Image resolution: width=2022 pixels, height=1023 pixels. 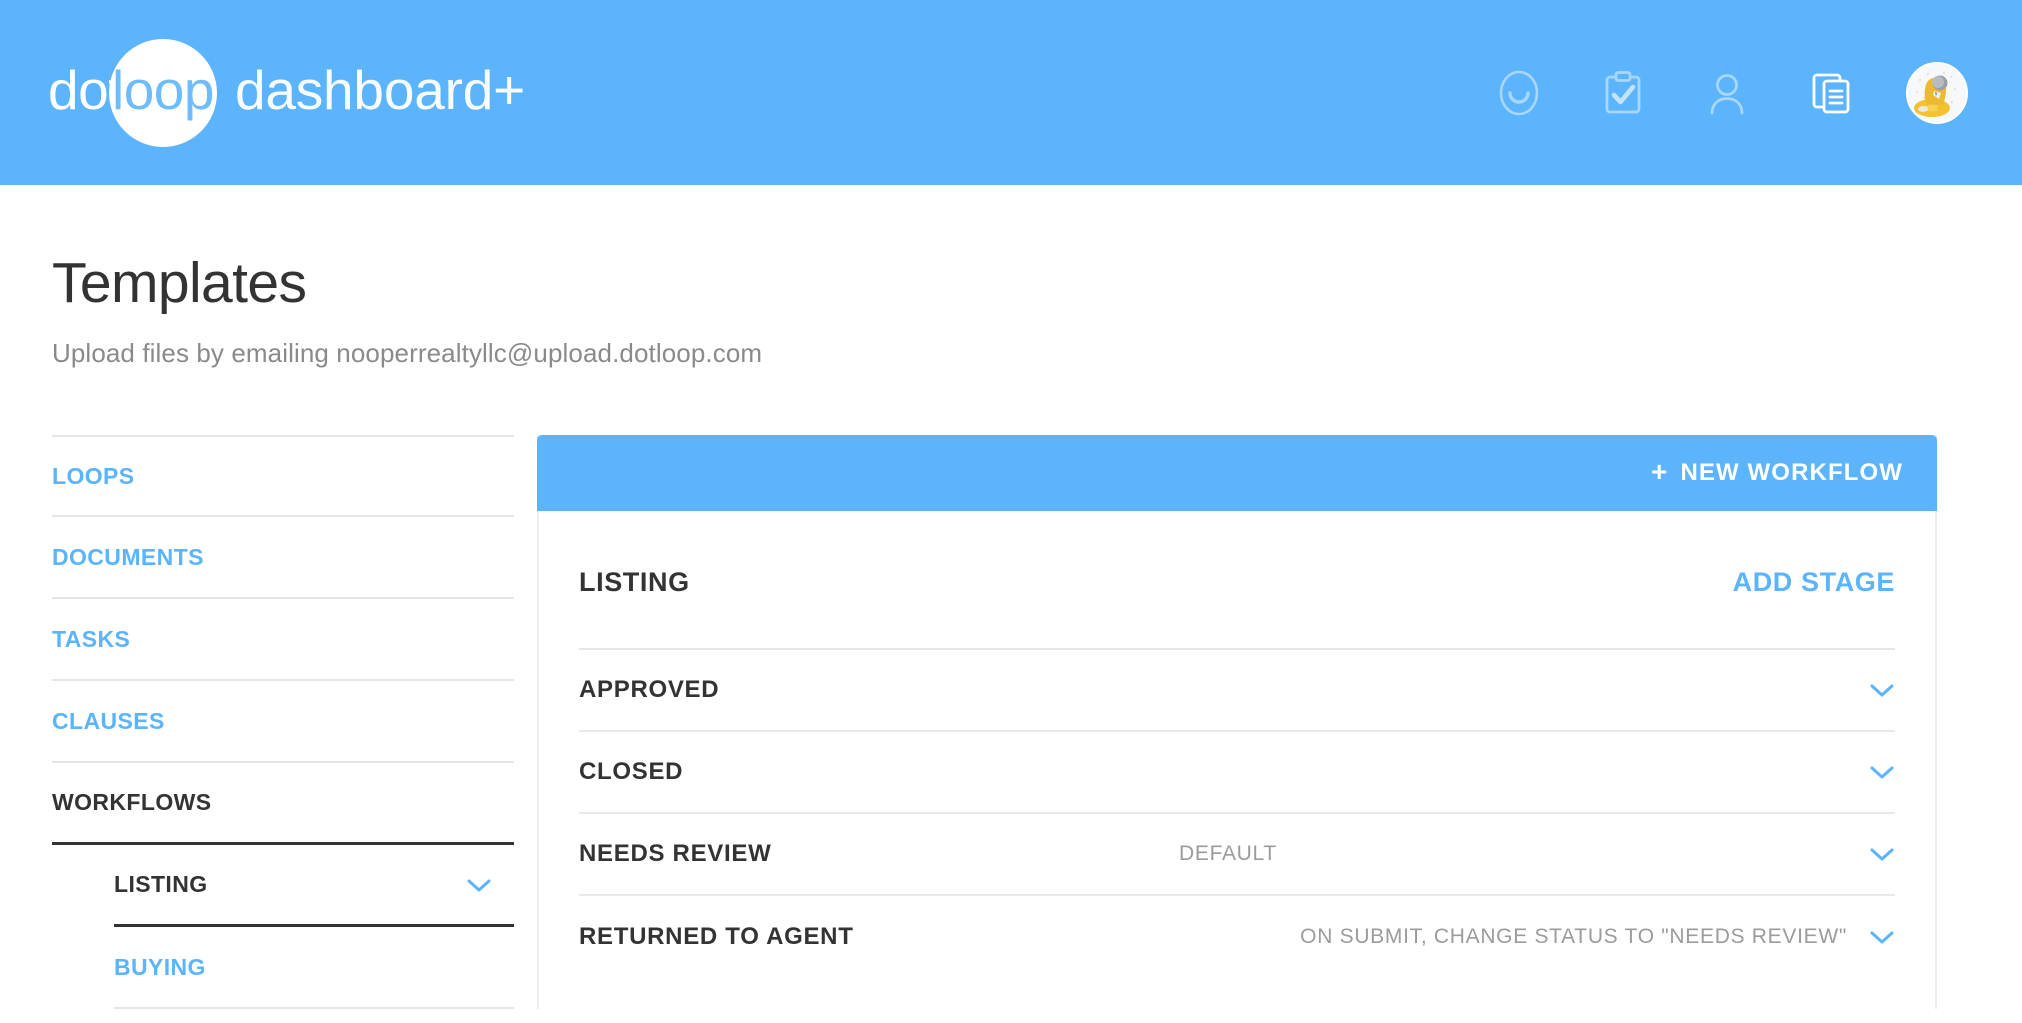 What do you see at coordinates (649, 689) in the screenshot?
I see `stage-name: APPROVED` at bounding box center [649, 689].